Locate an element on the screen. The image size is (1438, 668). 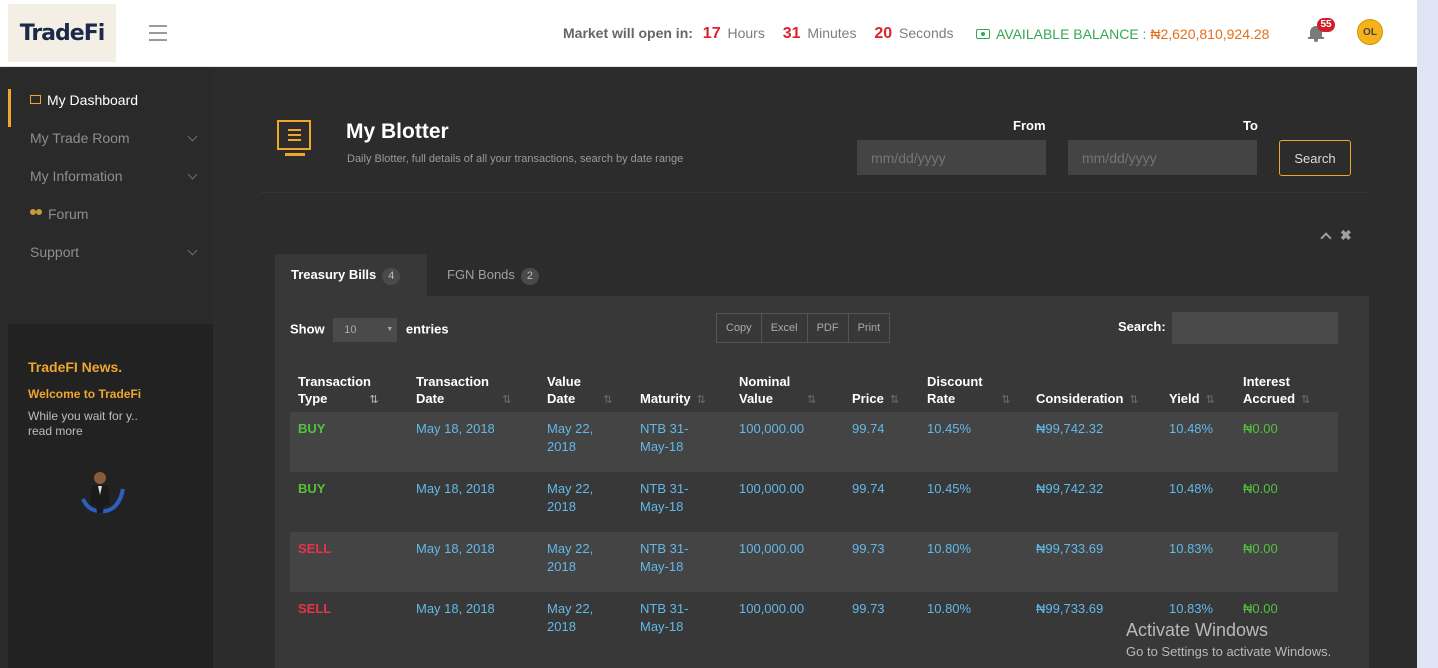
col-yield: Yield ⇅ is located at coordinates (1198, 386).